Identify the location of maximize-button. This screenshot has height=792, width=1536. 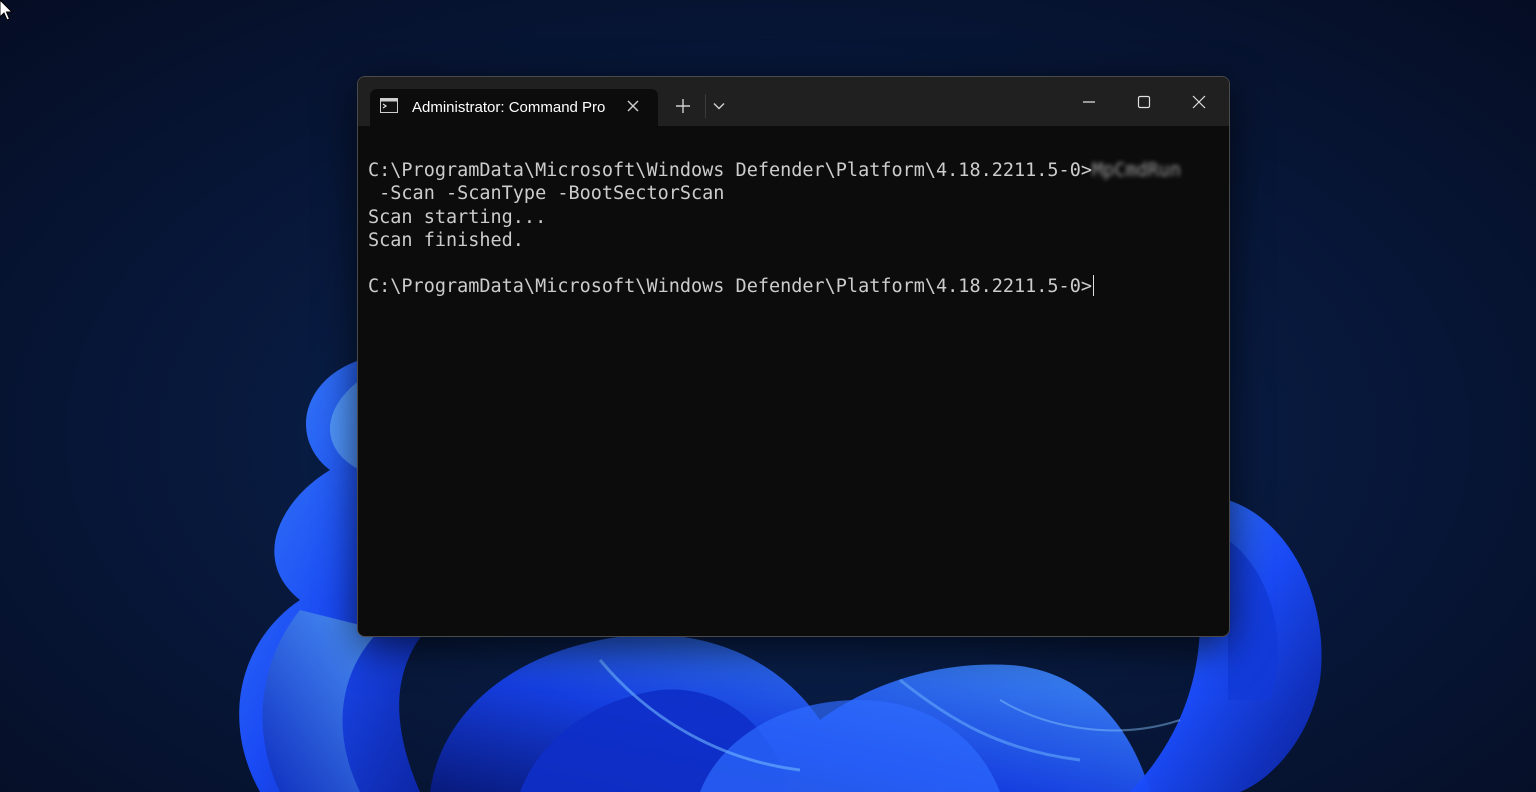
(1143, 101).